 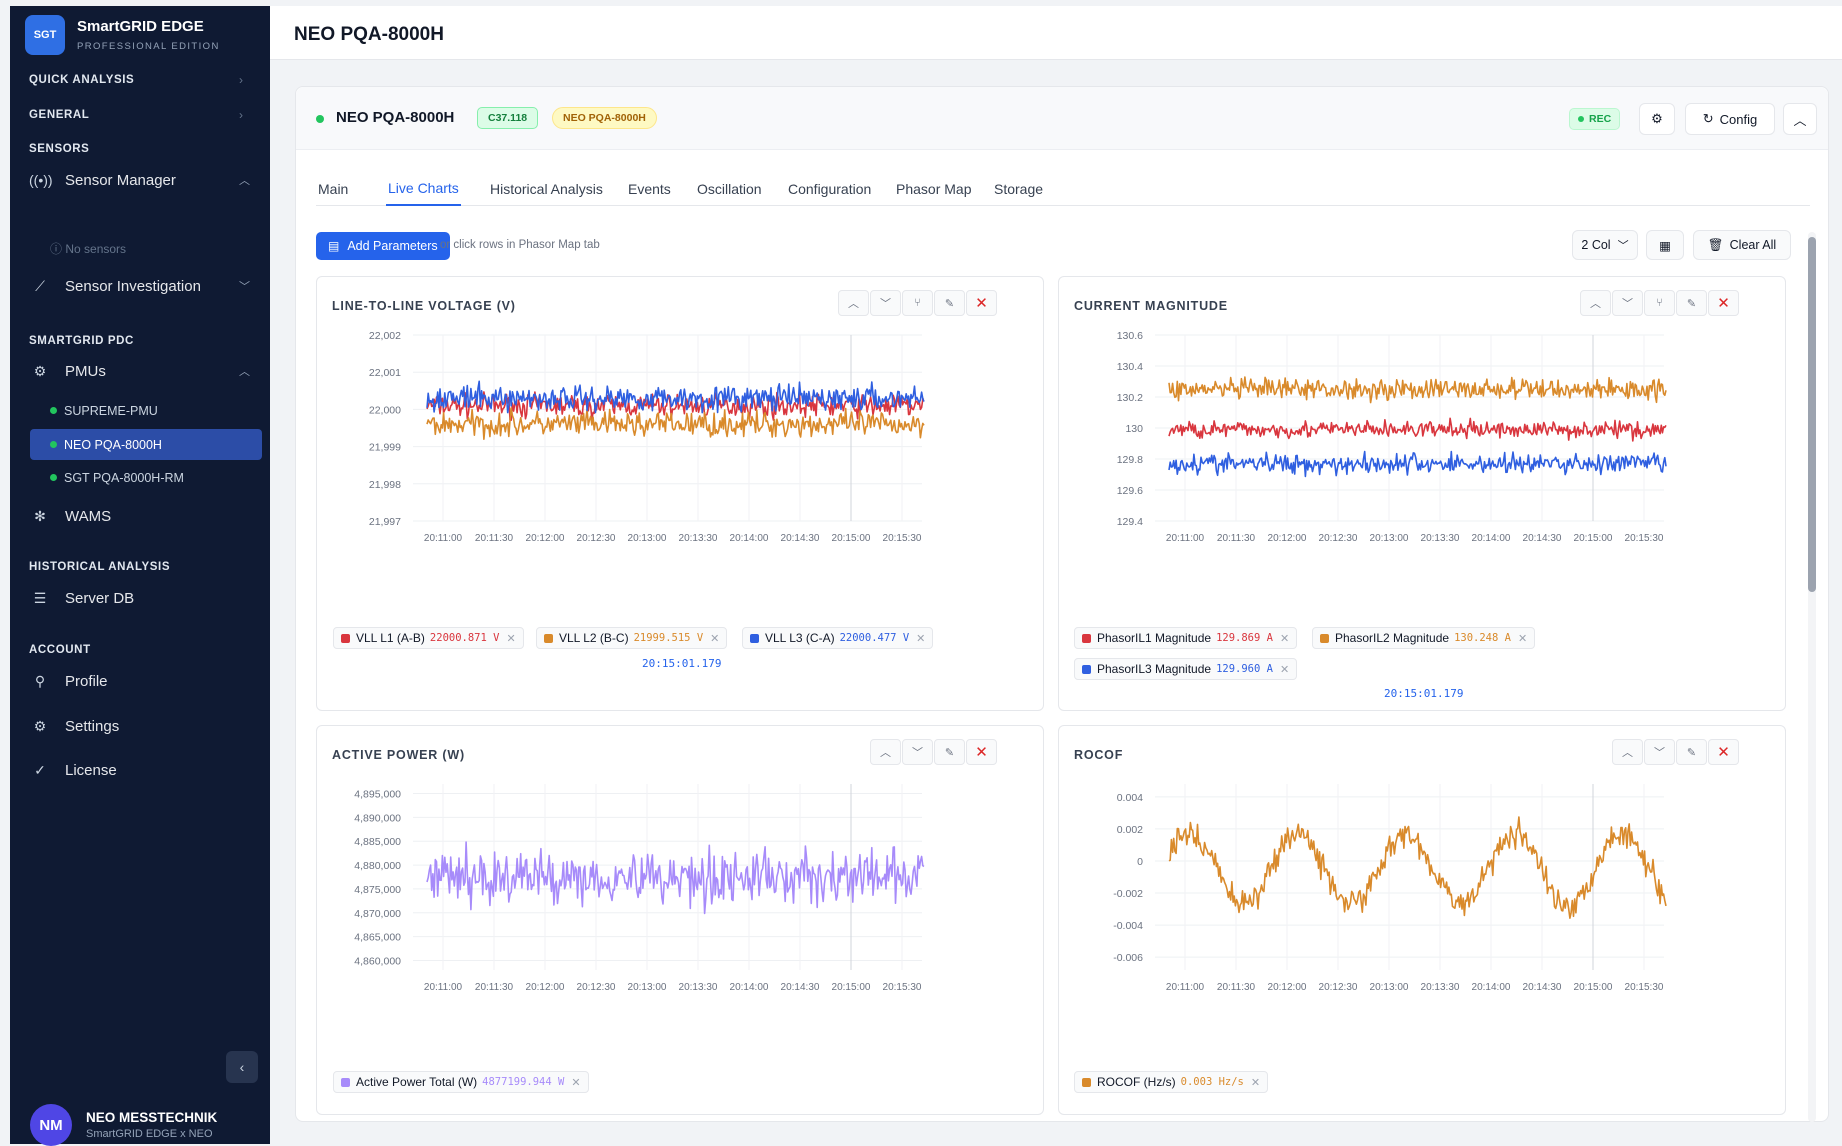 What do you see at coordinates (377, 866) in the screenshot?
I see `y-tick-label: 4,880,000` at bounding box center [377, 866].